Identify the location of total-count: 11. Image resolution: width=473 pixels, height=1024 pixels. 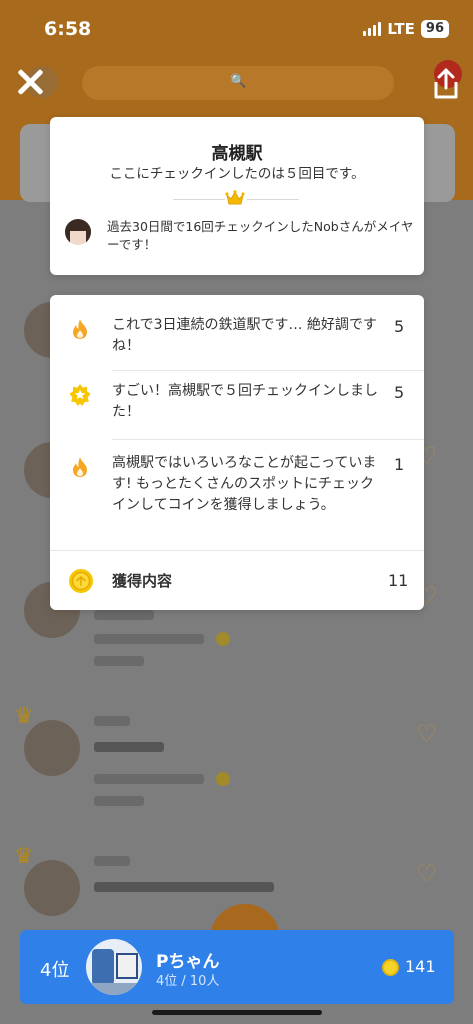
(398, 580).